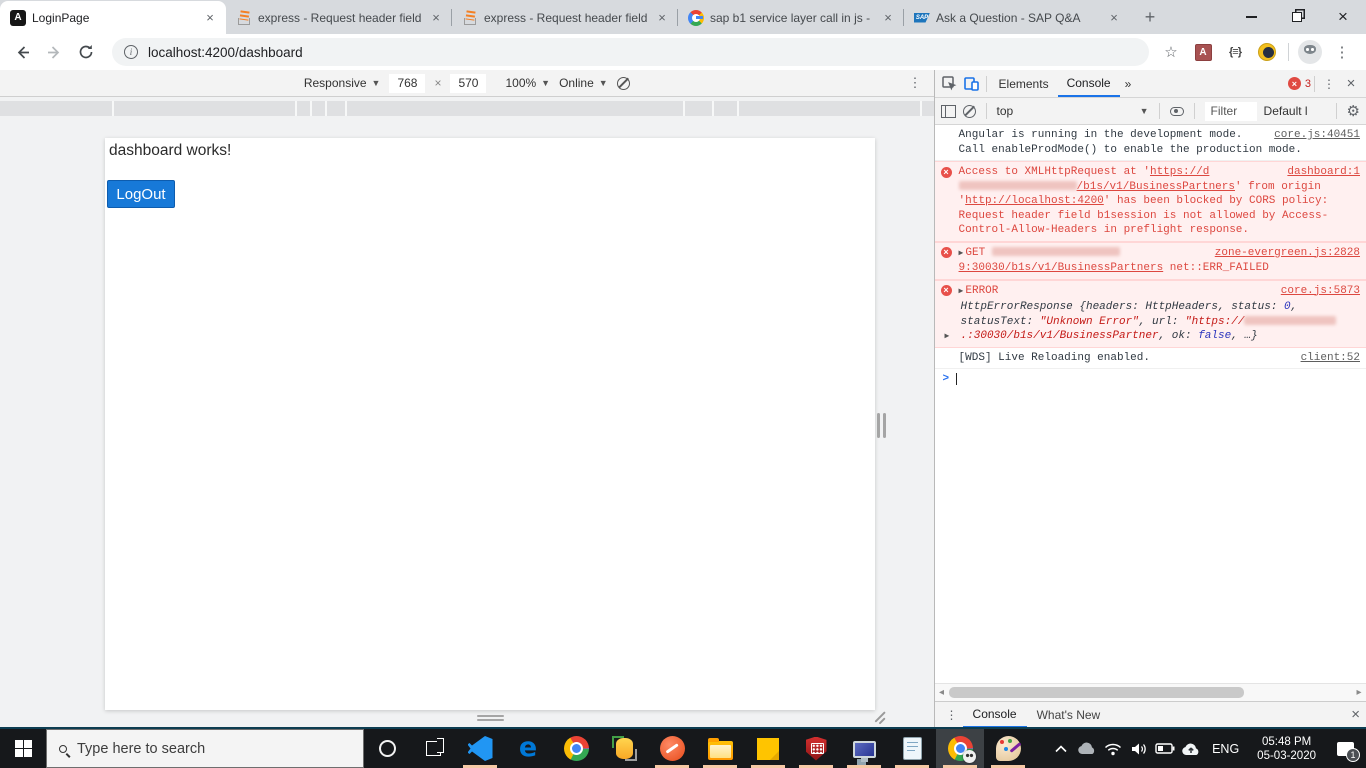  What do you see at coordinates (1176, 111) in the screenshot?
I see `live-expression-eye-icon` at bounding box center [1176, 111].